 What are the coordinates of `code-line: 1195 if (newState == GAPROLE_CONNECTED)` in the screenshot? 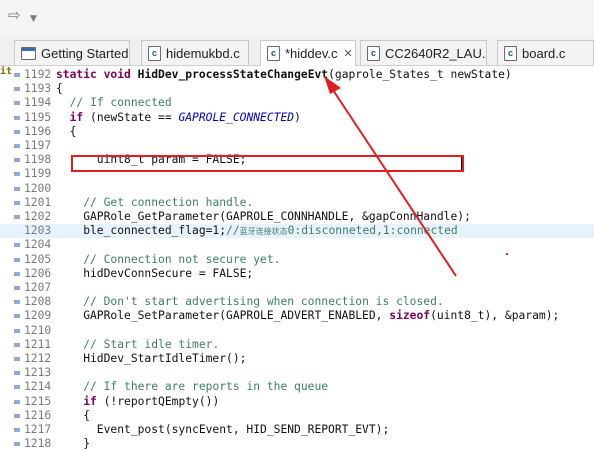 It's located at (297, 118).